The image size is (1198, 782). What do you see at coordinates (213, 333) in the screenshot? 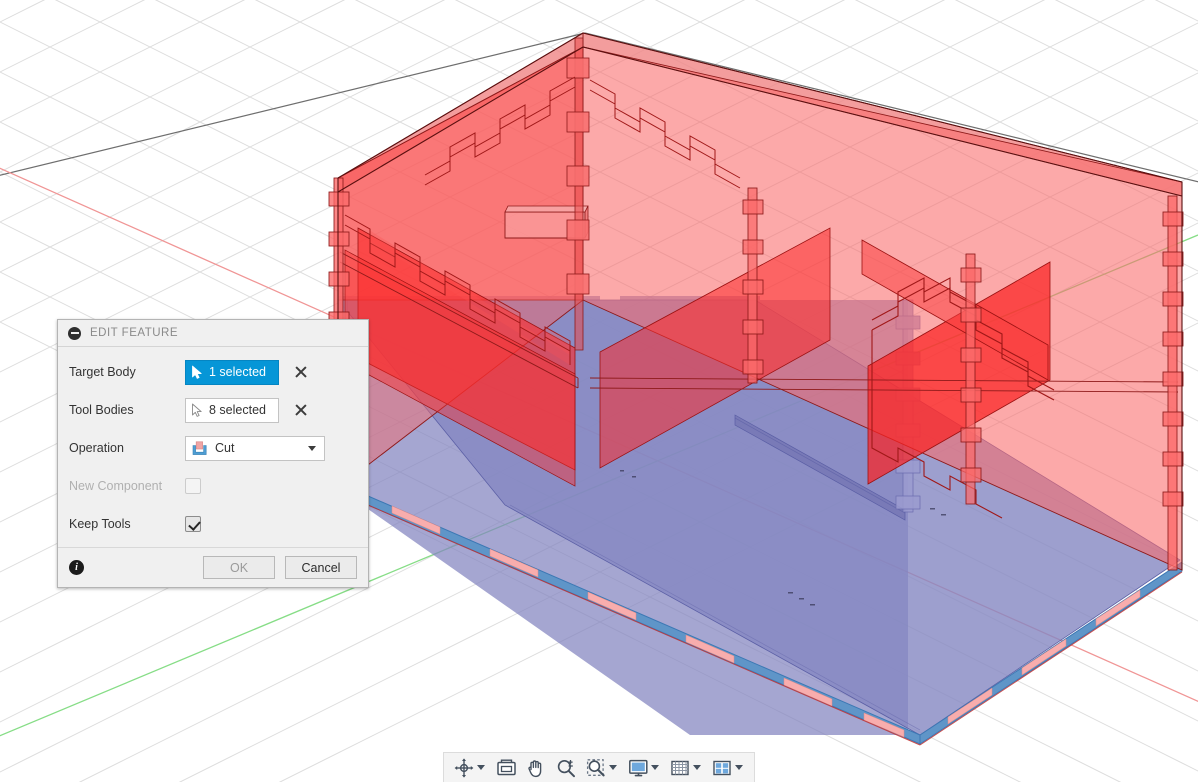
I see `dialog-header: EDIT FEATURE` at bounding box center [213, 333].